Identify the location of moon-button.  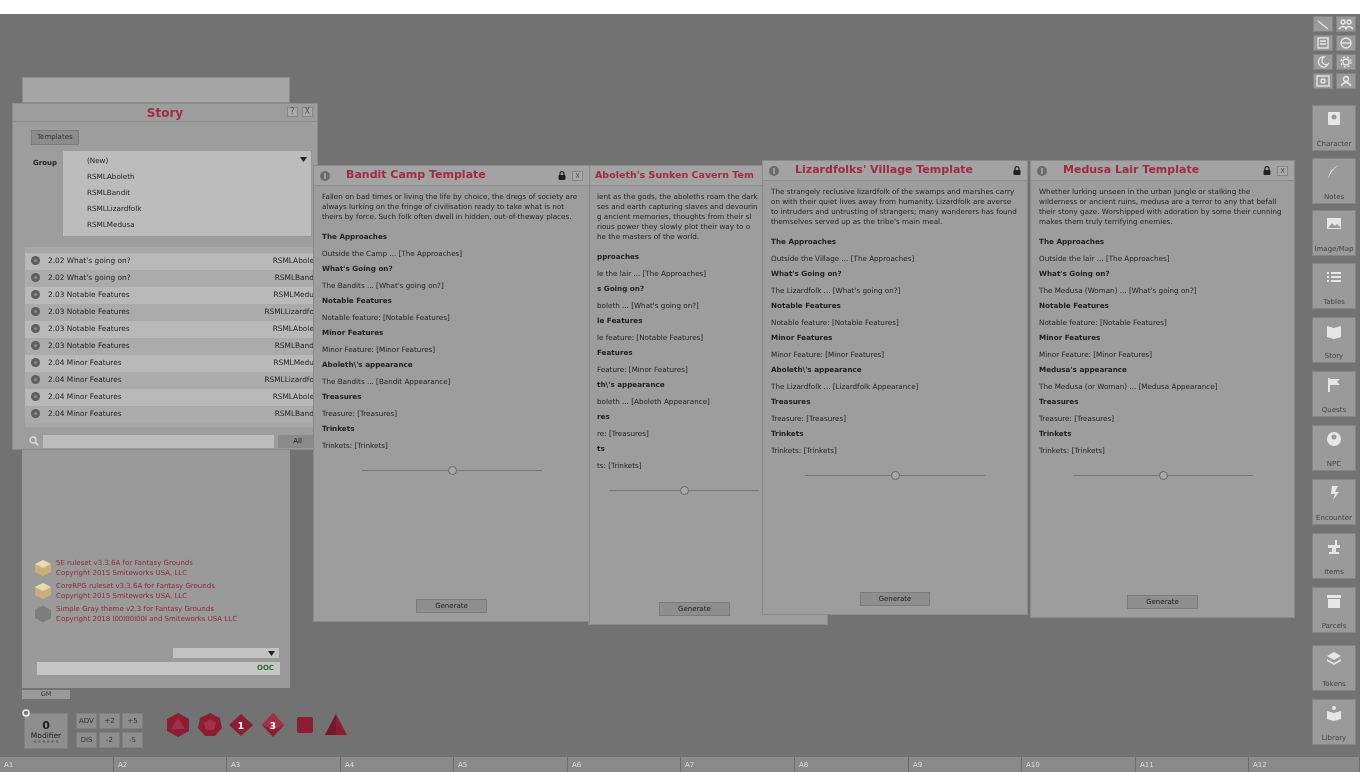
(1323, 62).